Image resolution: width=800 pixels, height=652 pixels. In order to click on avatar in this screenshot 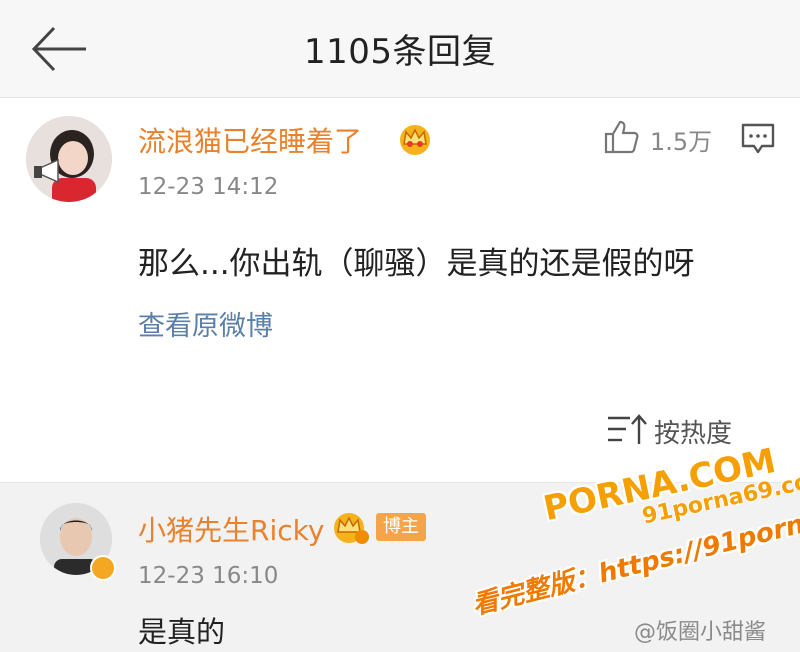, I will do `click(69, 159)`.